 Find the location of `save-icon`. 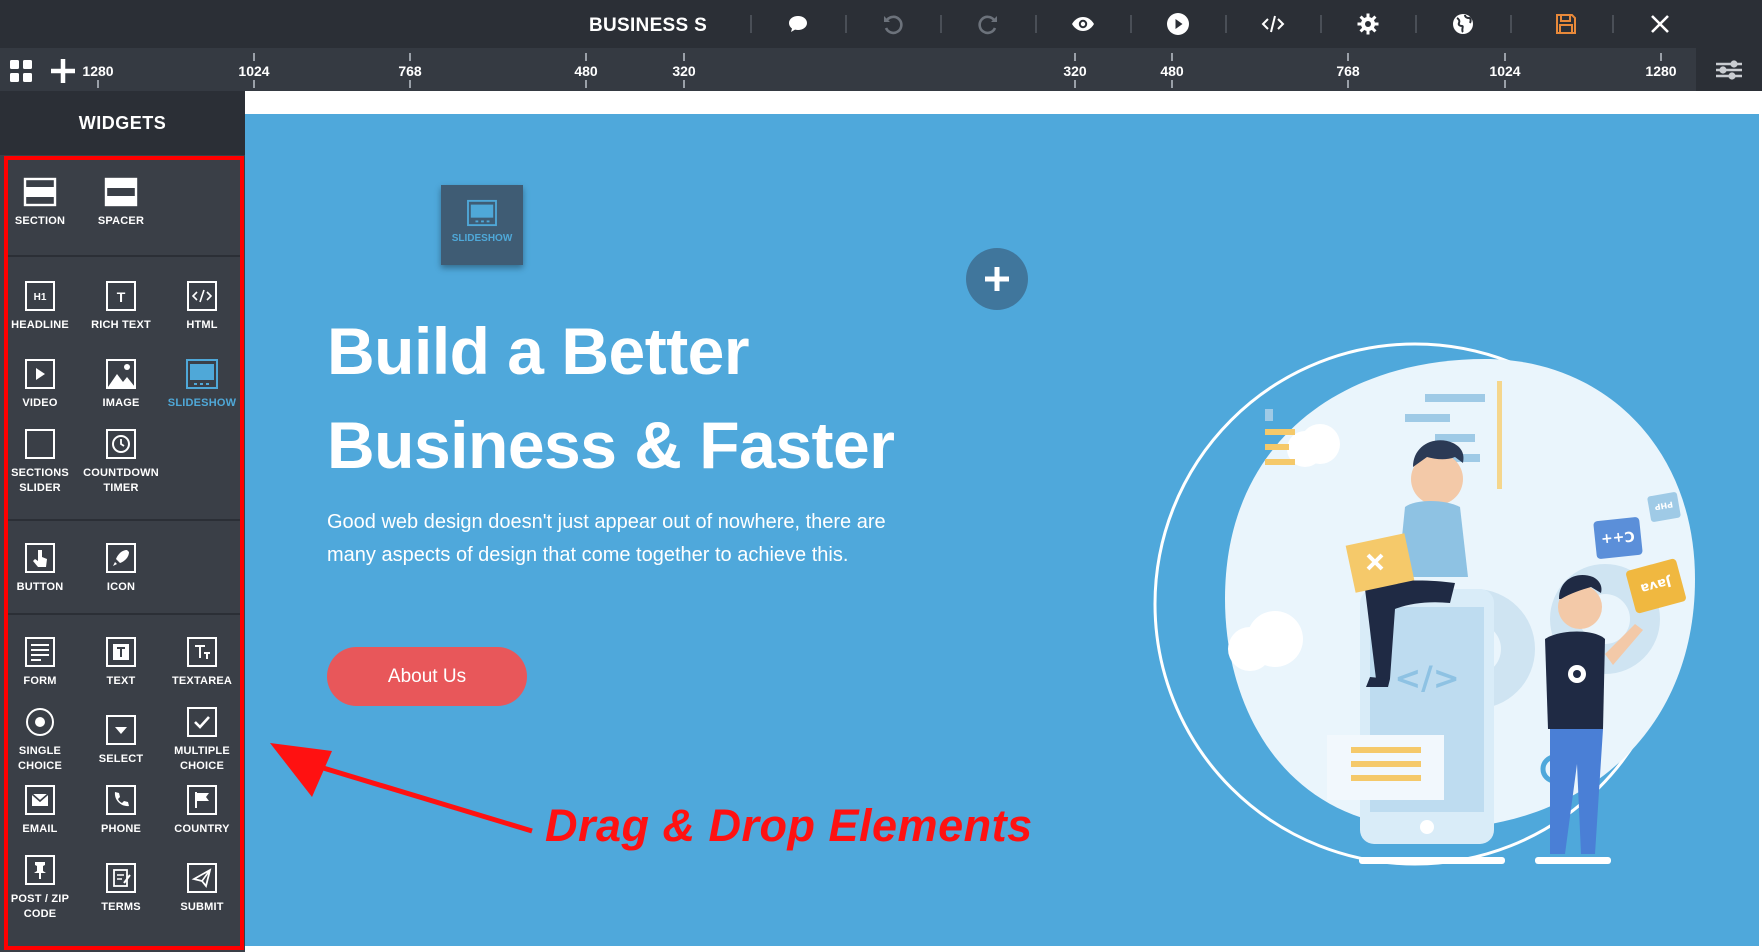

save-icon is located at coordinates (1566, 24).